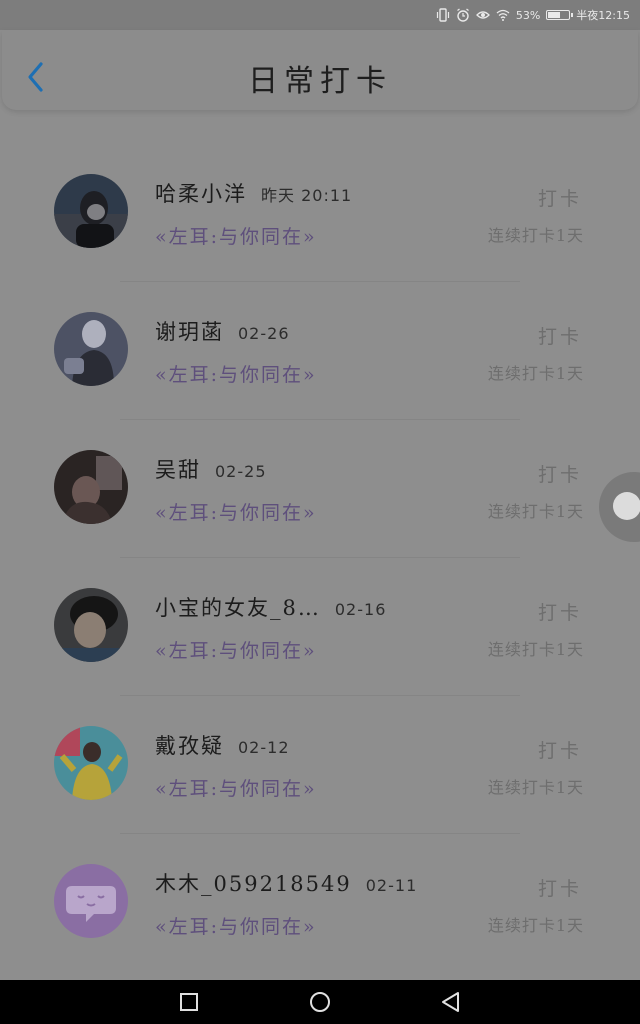 Image resolution: width=640 pixels, height=1024 pixels. Describe the element at coordinates (320, 633) in the screenshot. I see `list-item: 小宝的女友_8… 02-16 «左耳:与你同在» 打卡 连续打卡1天` at that location.